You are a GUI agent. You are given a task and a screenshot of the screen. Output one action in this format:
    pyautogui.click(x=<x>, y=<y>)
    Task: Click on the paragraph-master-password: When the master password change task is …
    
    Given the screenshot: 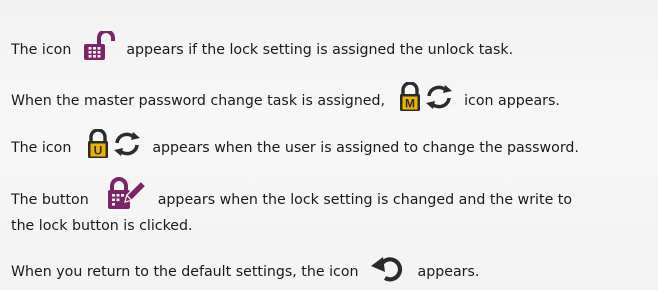 What is the action you would take?
    pyautogui.click(x=285, y=99)
    